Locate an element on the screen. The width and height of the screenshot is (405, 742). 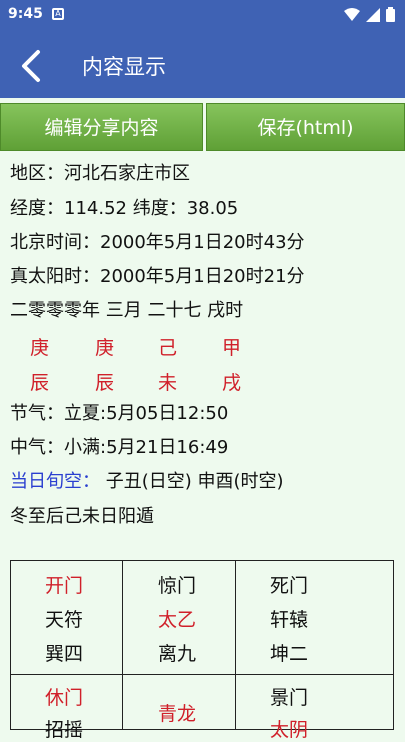
beijing-time-line: 北京时间：2000年5月1日20时43分 is located at coordinates (157, 242).